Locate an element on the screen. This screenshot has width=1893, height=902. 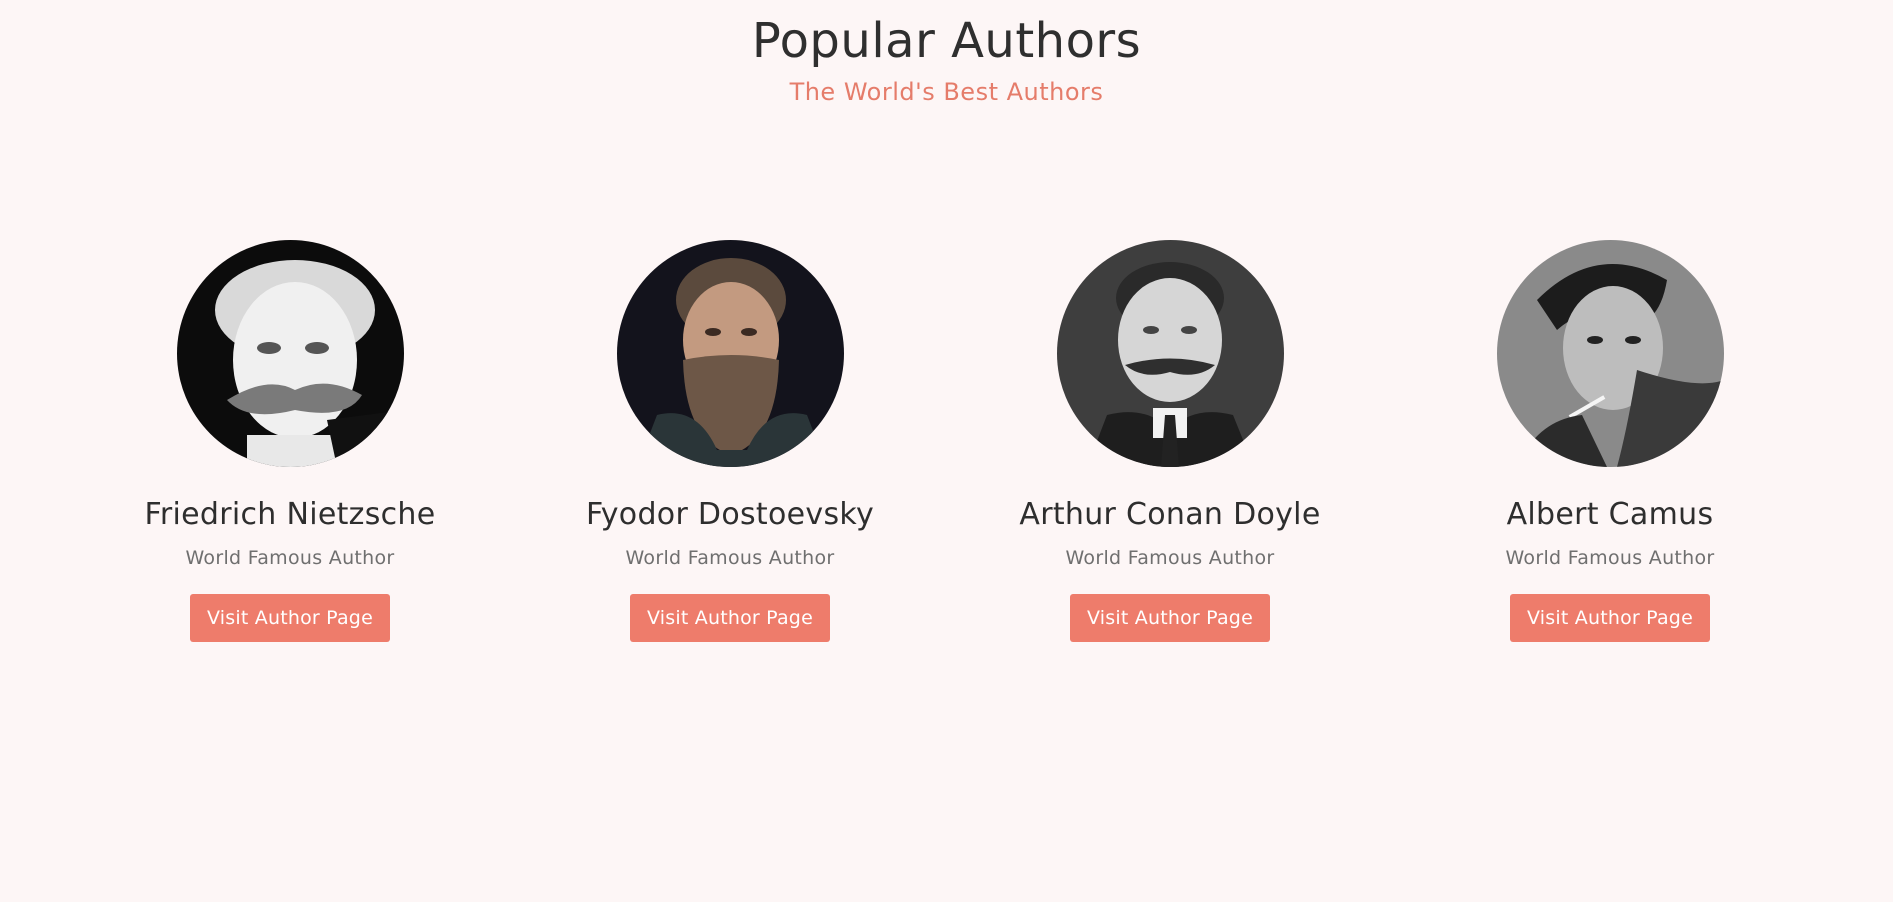
page-header: Popular Authors The World's Best Authors is located at coordinates (946, 53).